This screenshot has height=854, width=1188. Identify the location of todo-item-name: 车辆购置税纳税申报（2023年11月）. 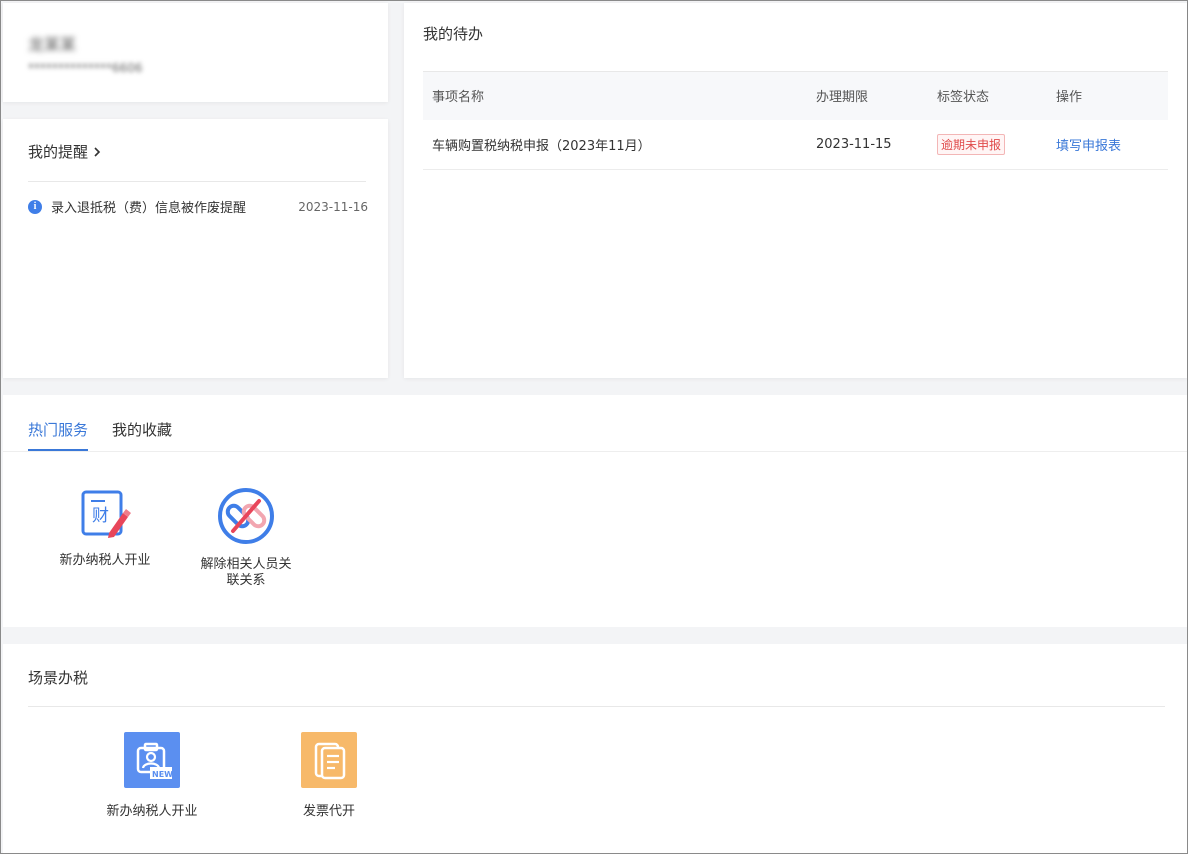
(615, 144).